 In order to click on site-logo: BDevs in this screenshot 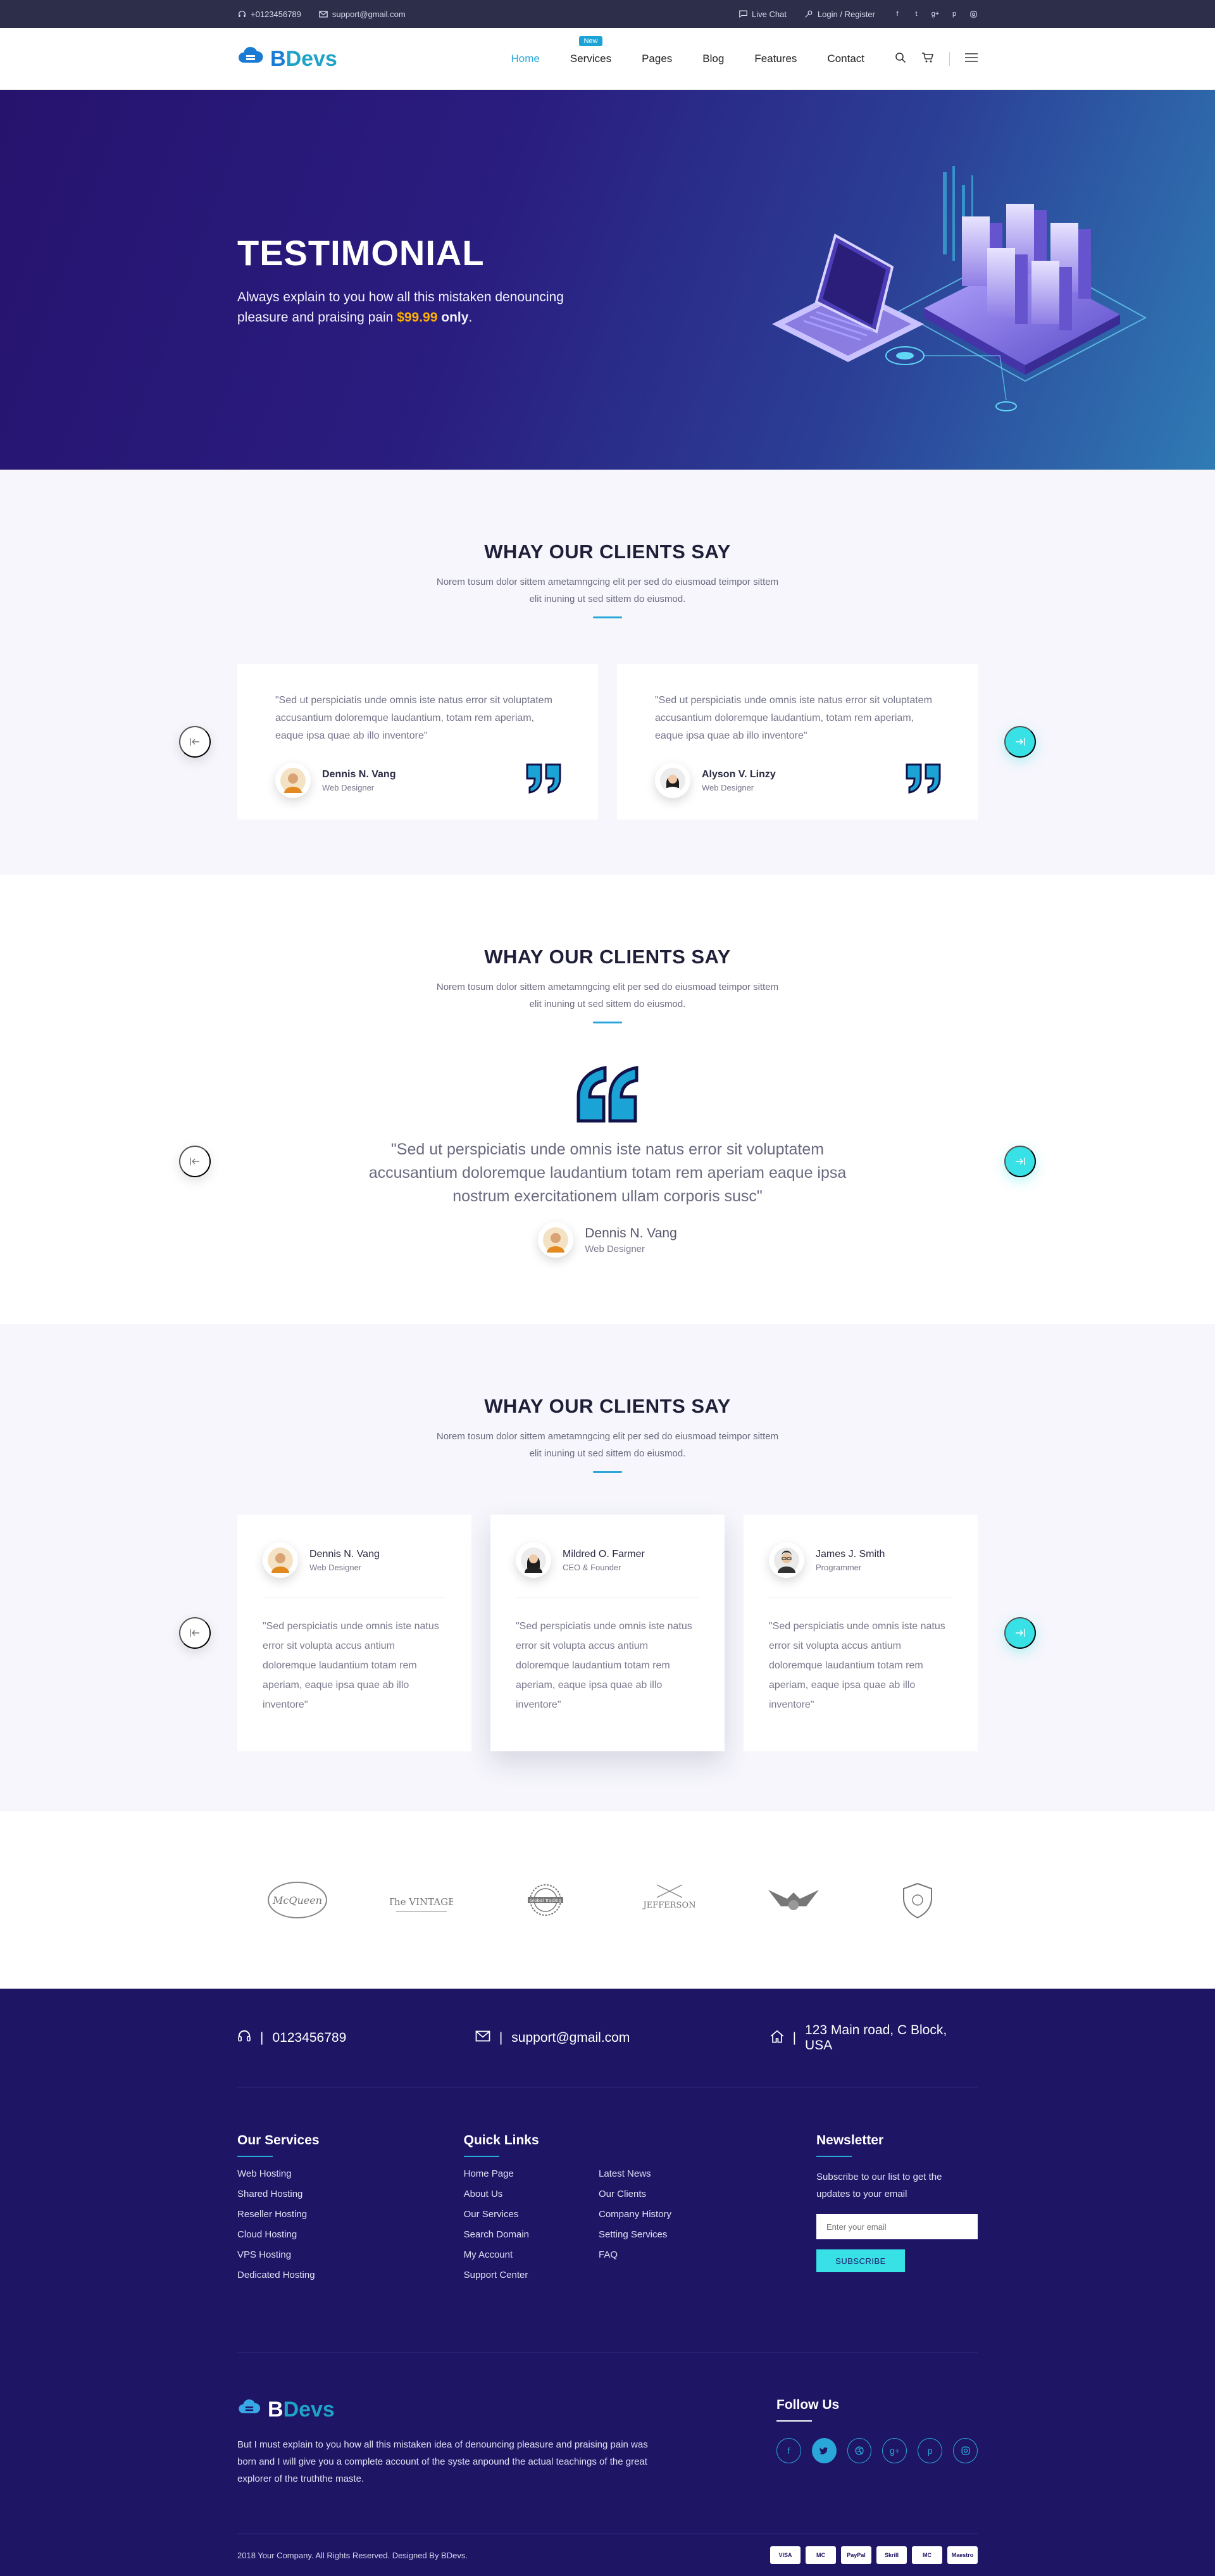, I will do `click(287, 59)`.